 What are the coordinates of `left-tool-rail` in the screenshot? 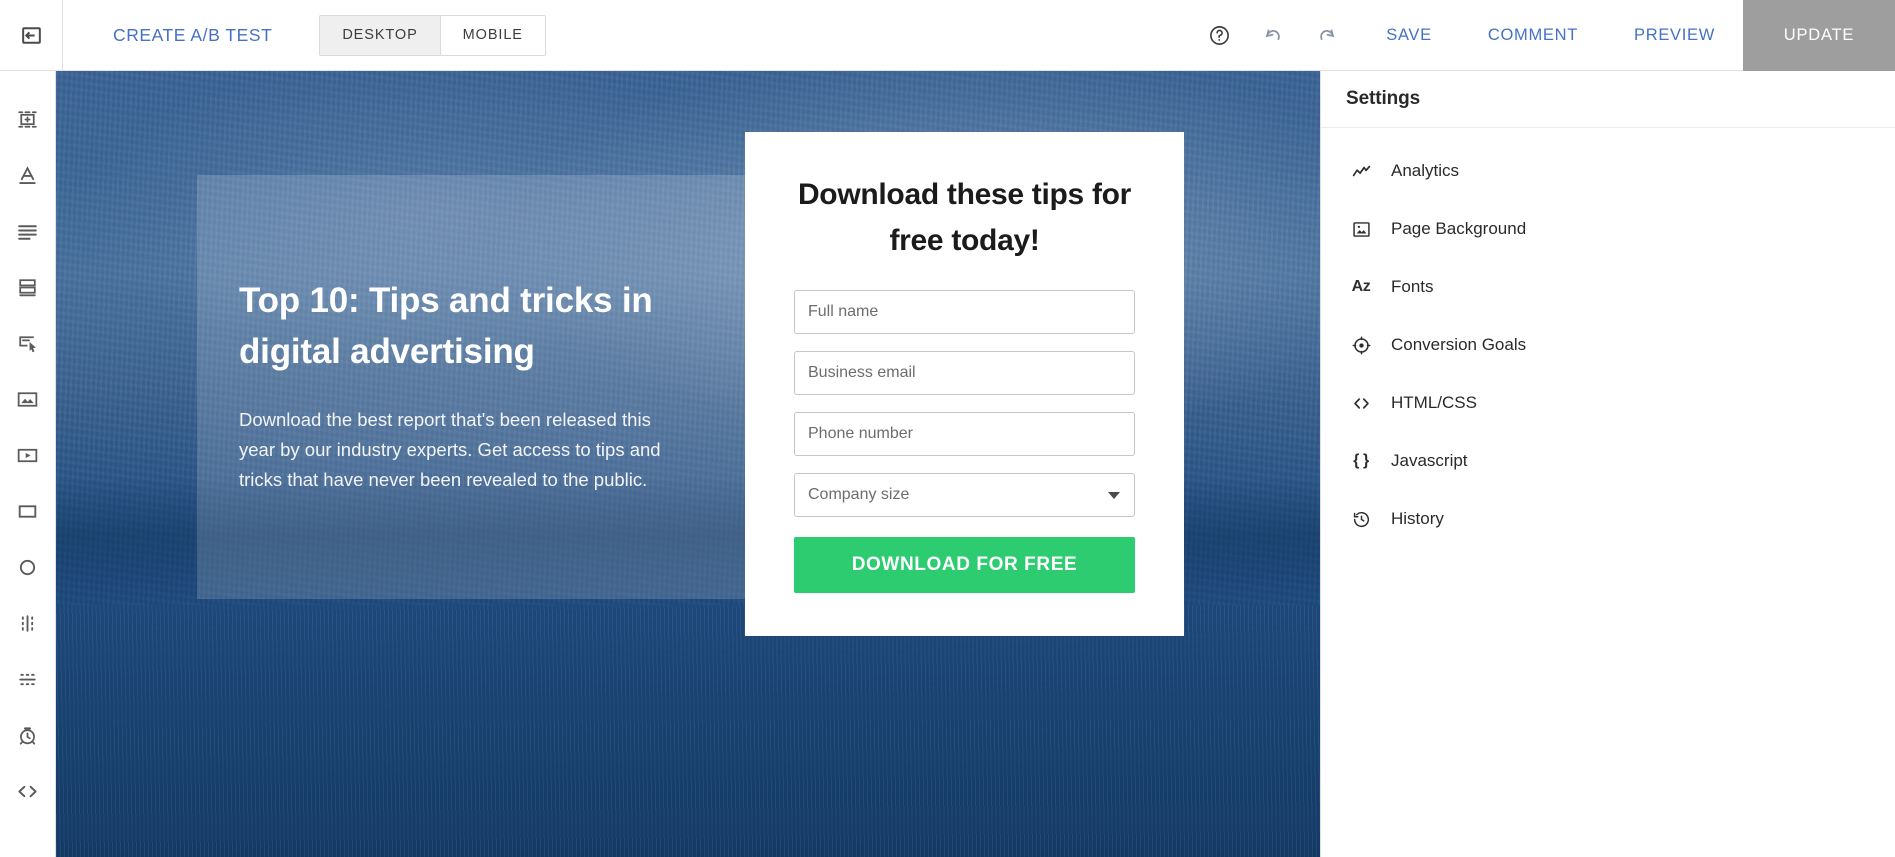 It's located at (28, 464).